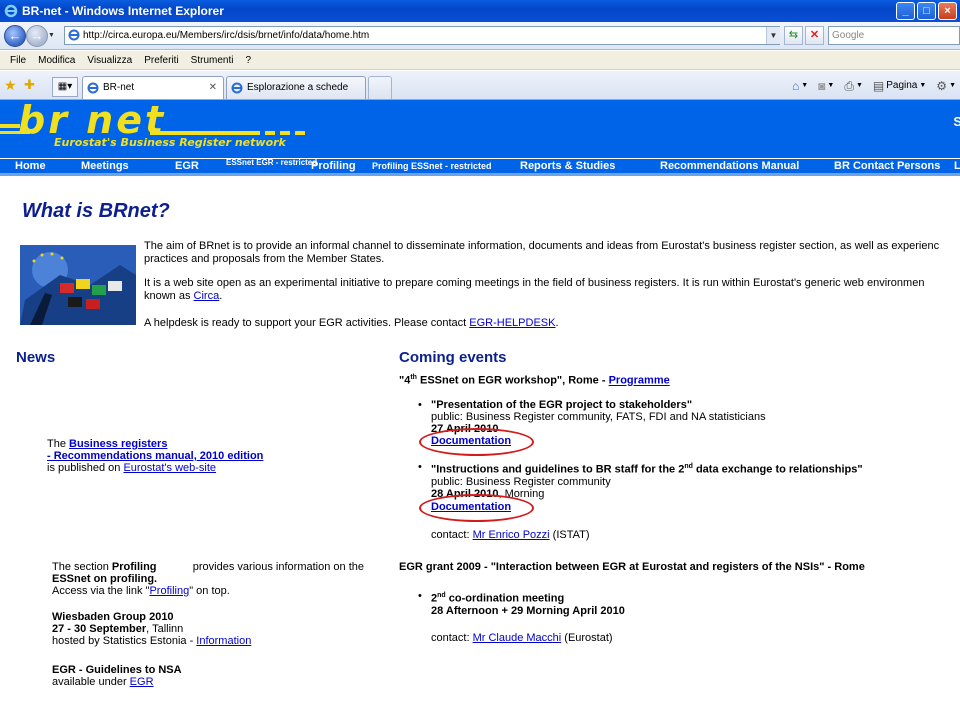  I want to click on contact-macchi: contact: Mr Claude Macchi (Eurostat), so click(522, 638).